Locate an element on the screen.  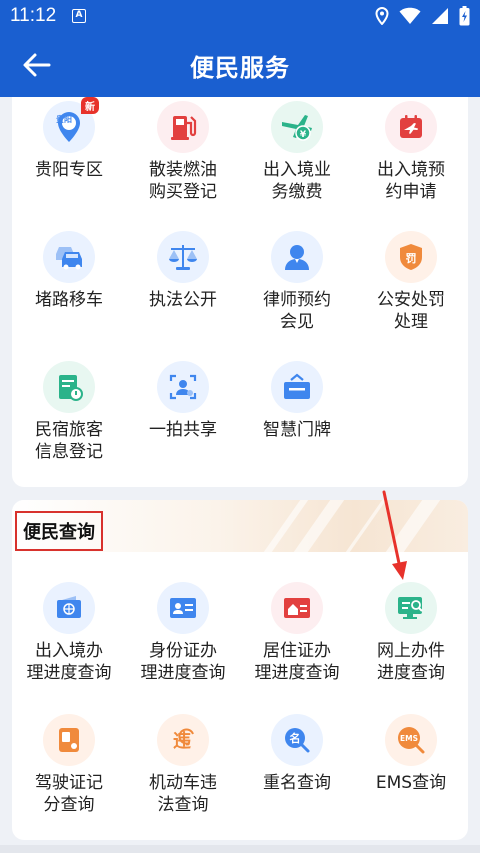
bottom-edge is located at coordinates (240, 849).